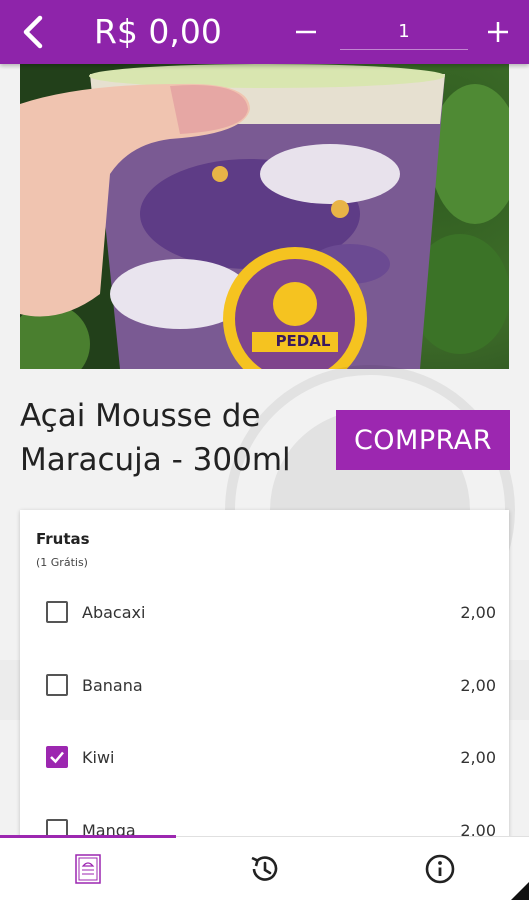  I want to click on option-label: Abacaxi, so click(114, 612).